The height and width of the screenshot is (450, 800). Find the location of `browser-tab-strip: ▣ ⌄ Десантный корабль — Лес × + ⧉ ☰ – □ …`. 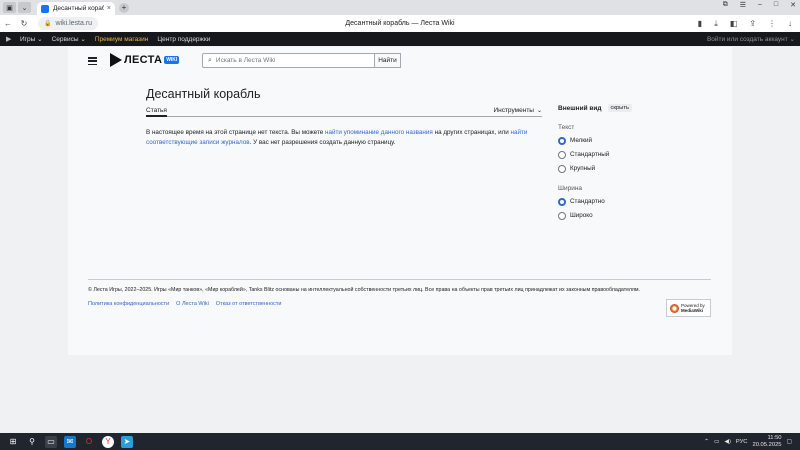

browser-tab-strip: ▣ ⌄ Десантный корабль — Лес × + ⧉ ☰ – □ … is located at coordinates (400, 7).